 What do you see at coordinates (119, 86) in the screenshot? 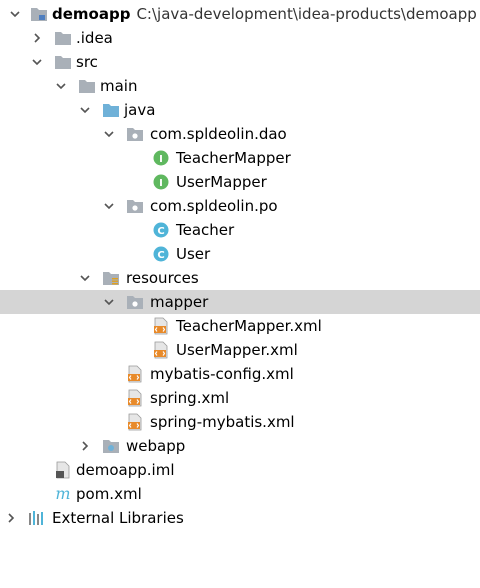
I see `tree-label-main: main` at bounding box center [119, 86].